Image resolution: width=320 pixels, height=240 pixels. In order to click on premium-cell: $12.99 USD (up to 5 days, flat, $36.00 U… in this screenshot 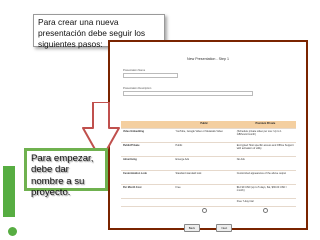, I will do `click(265, 191)`.